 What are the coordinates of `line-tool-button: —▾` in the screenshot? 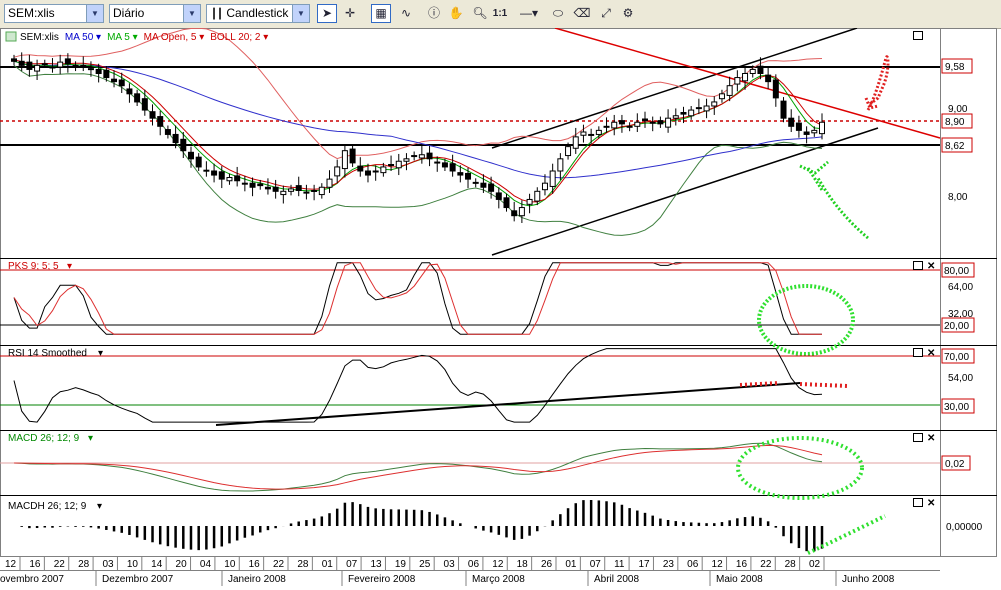 It's located at (529, 13).